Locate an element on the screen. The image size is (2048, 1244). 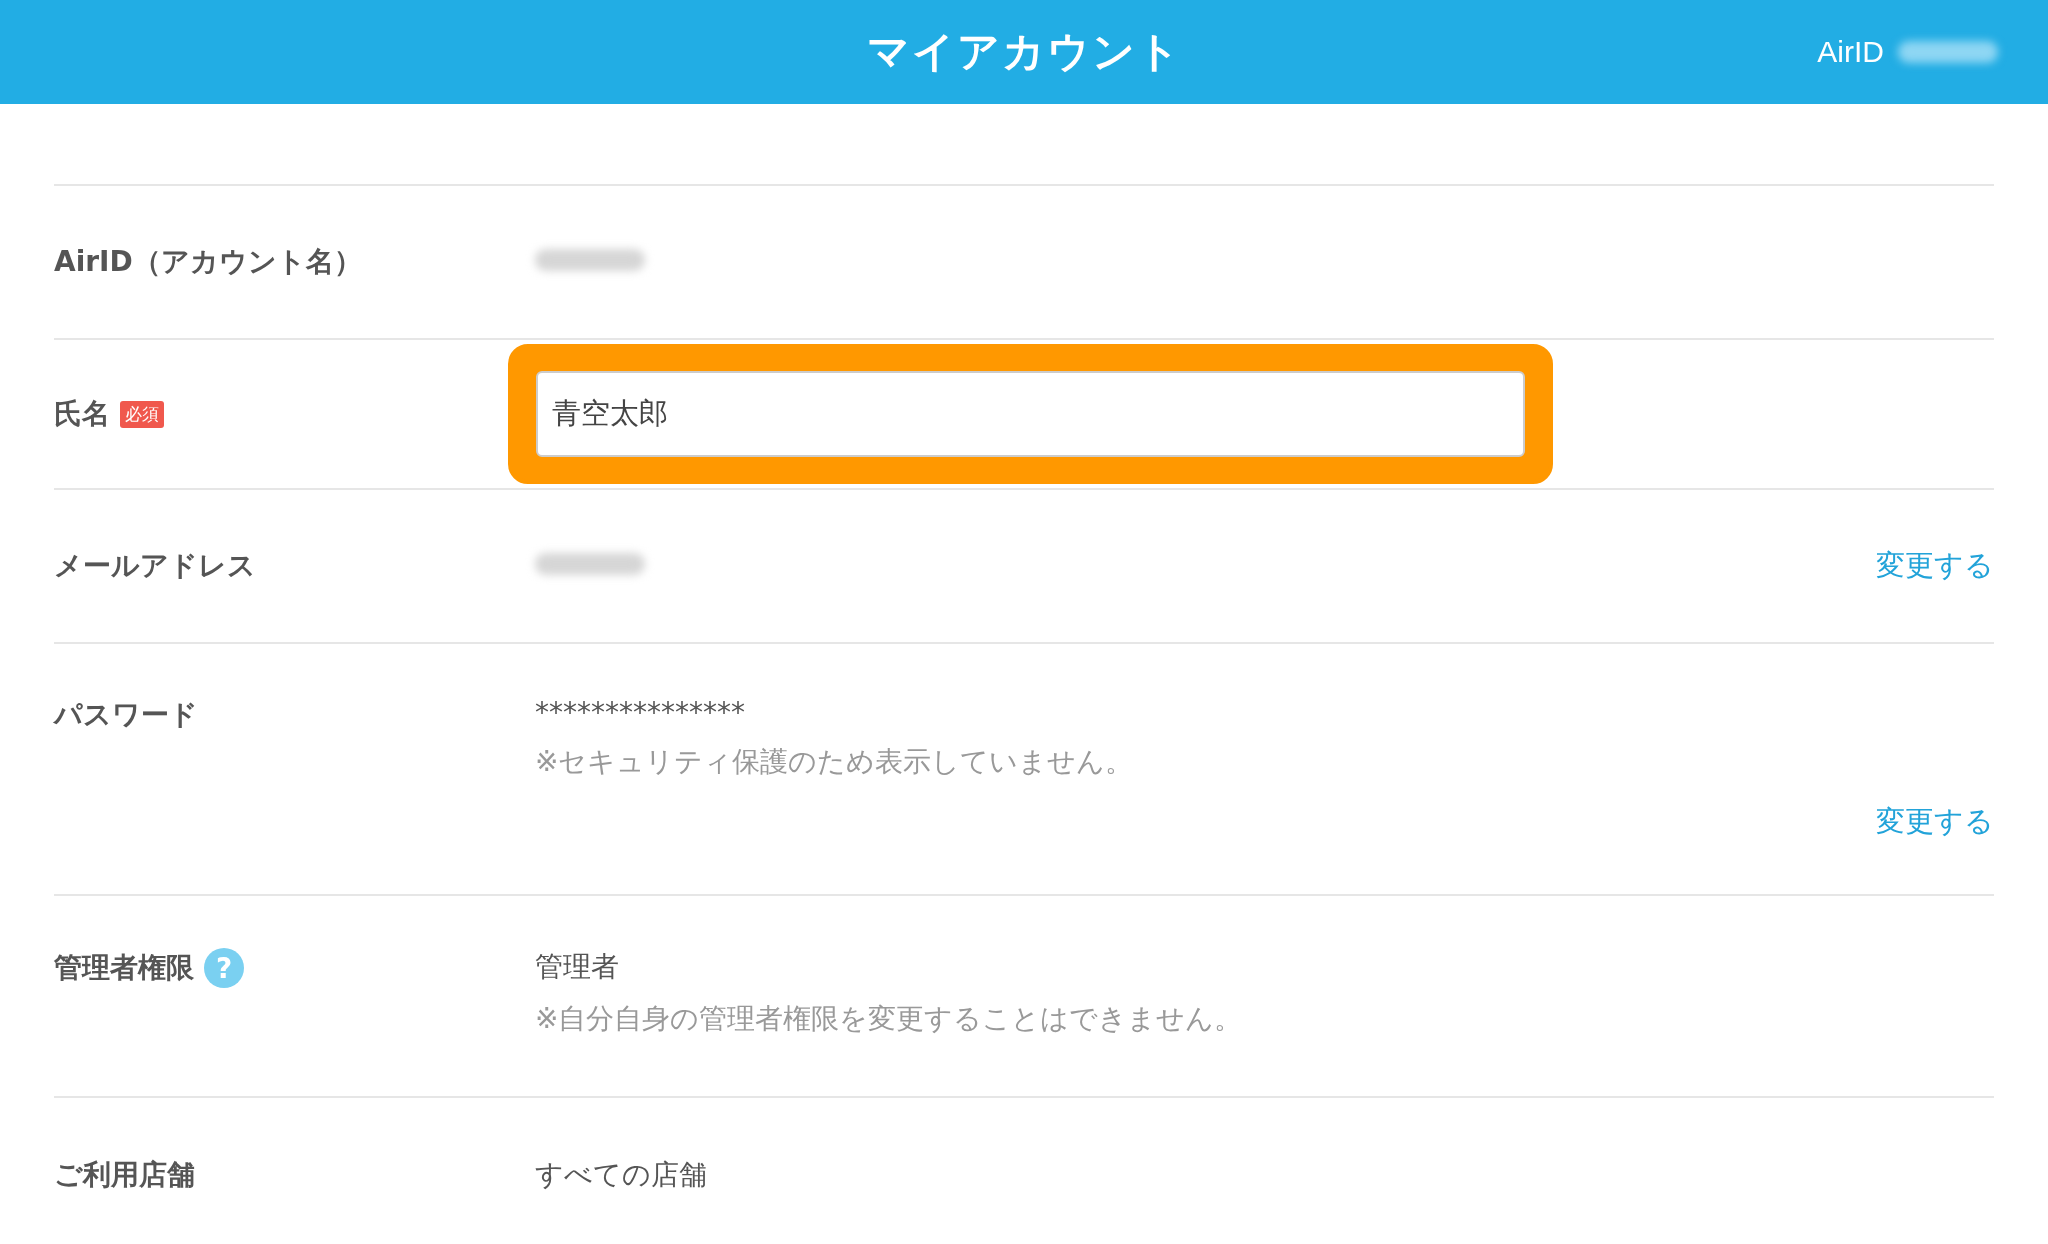
name-input: 青空太郎 is located at coordinates (1030, 414).